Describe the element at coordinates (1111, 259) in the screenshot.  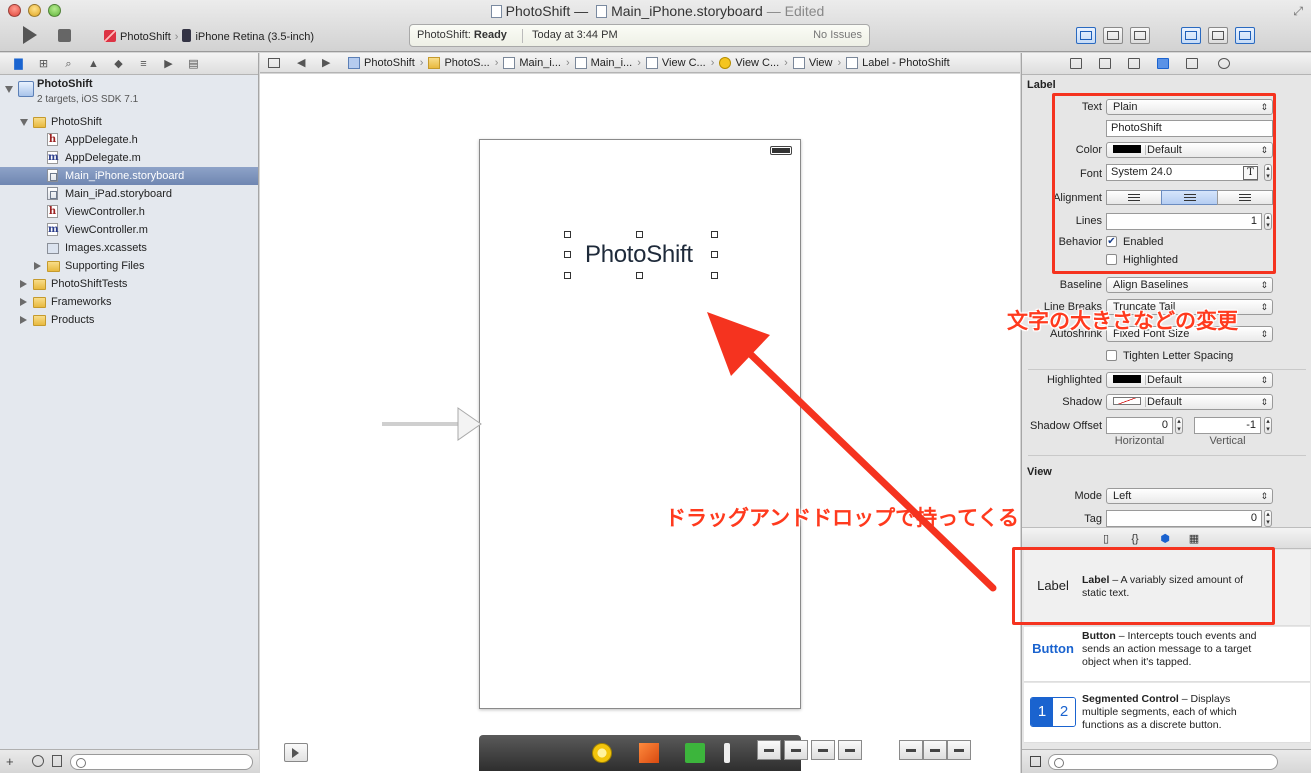
I see `highlighted-checkbox` at that location.